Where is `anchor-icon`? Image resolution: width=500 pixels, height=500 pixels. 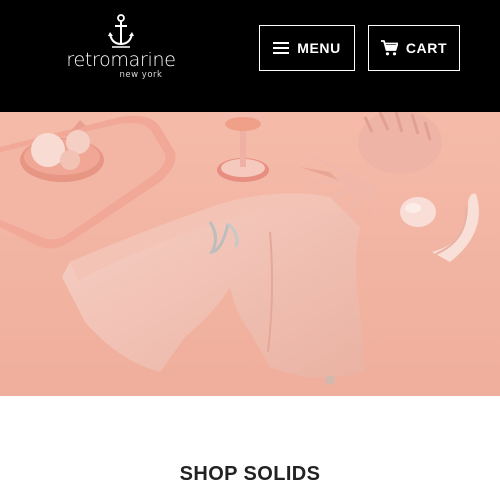 anchor-icon is located at coordinates (121, 31).